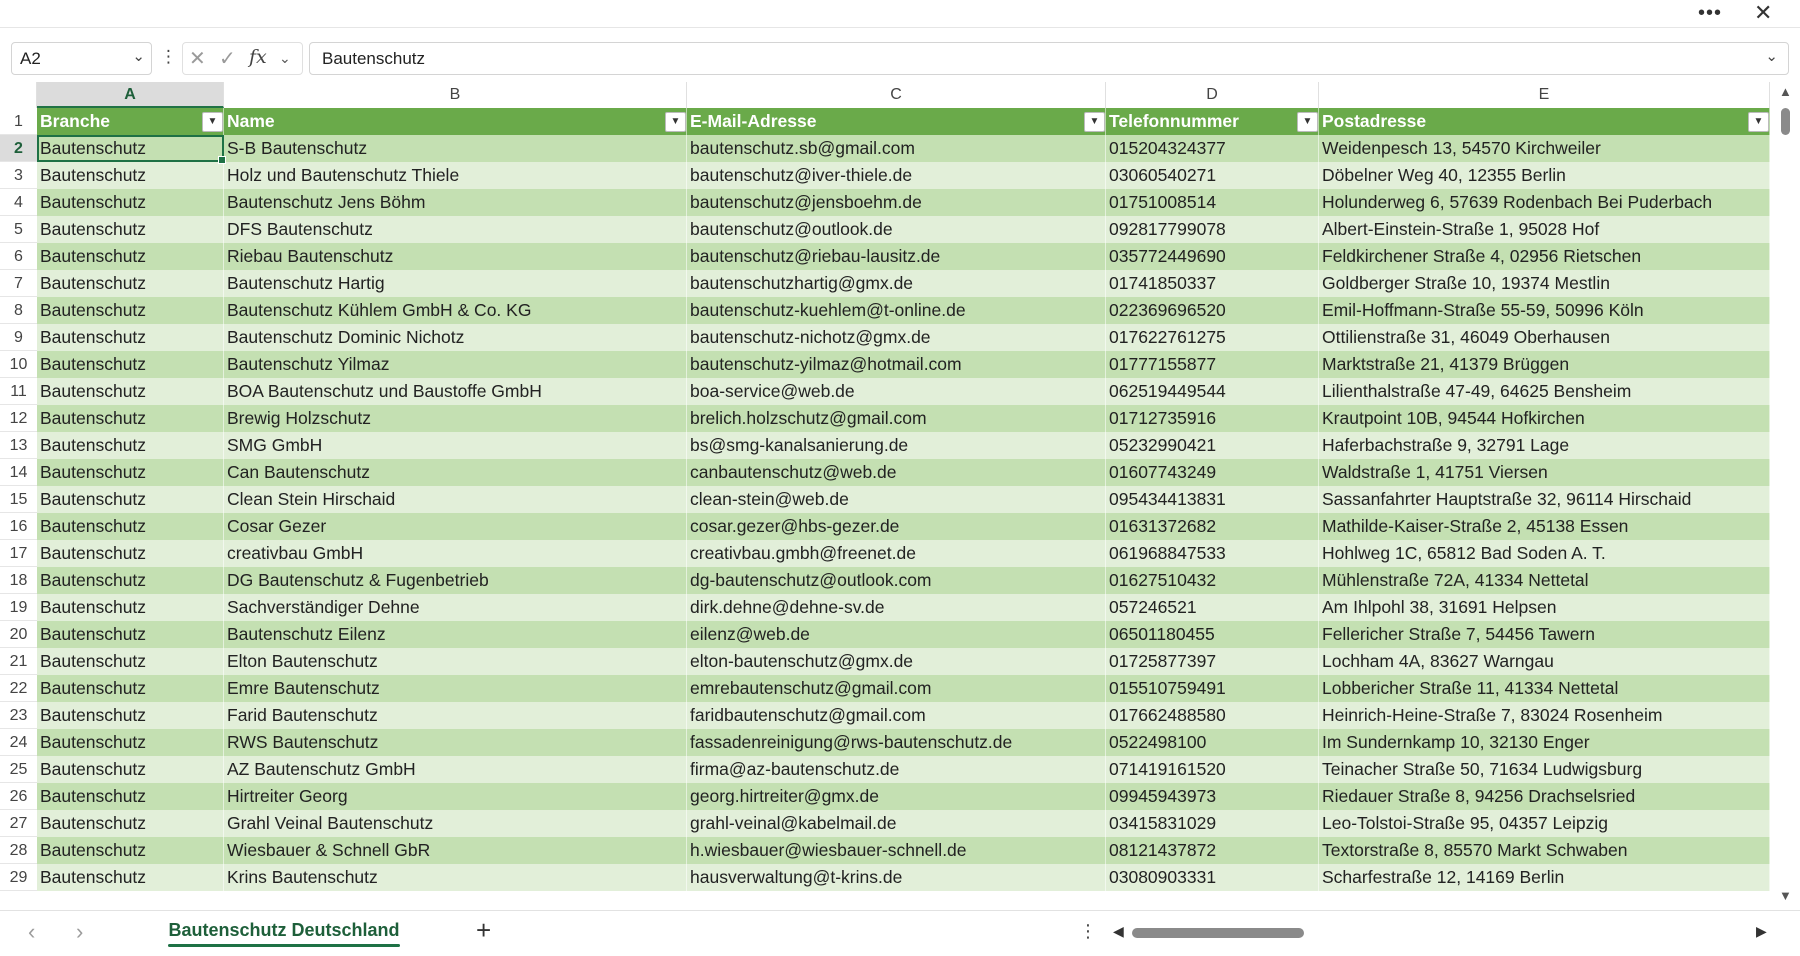  I want to click on table-cell: 01725877397, so click(1212, 661).